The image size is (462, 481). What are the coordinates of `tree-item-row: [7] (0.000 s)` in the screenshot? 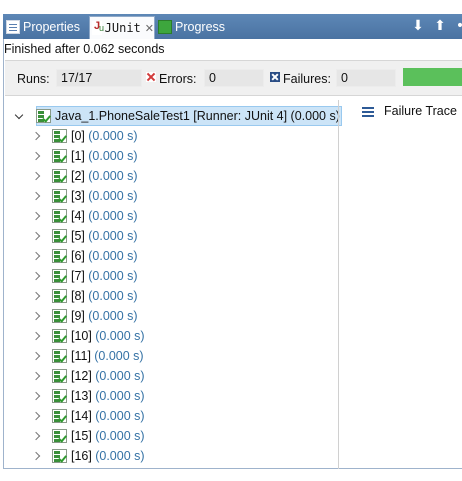 It's located at (85, 276).